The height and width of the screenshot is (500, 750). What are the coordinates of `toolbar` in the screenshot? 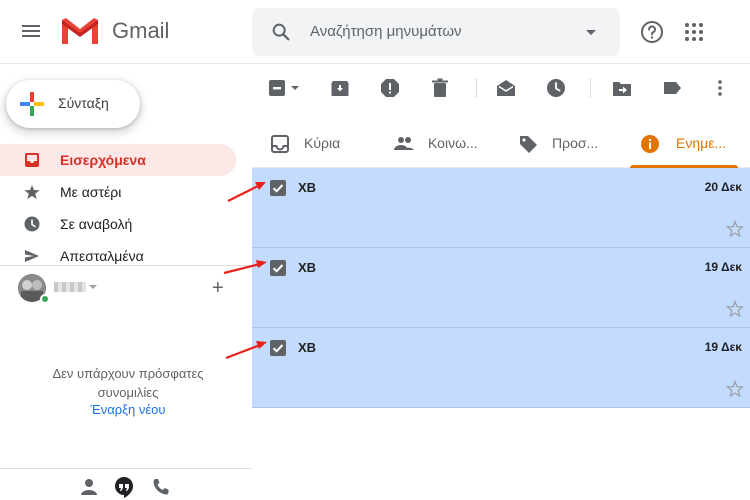 It's located at (501, 88).